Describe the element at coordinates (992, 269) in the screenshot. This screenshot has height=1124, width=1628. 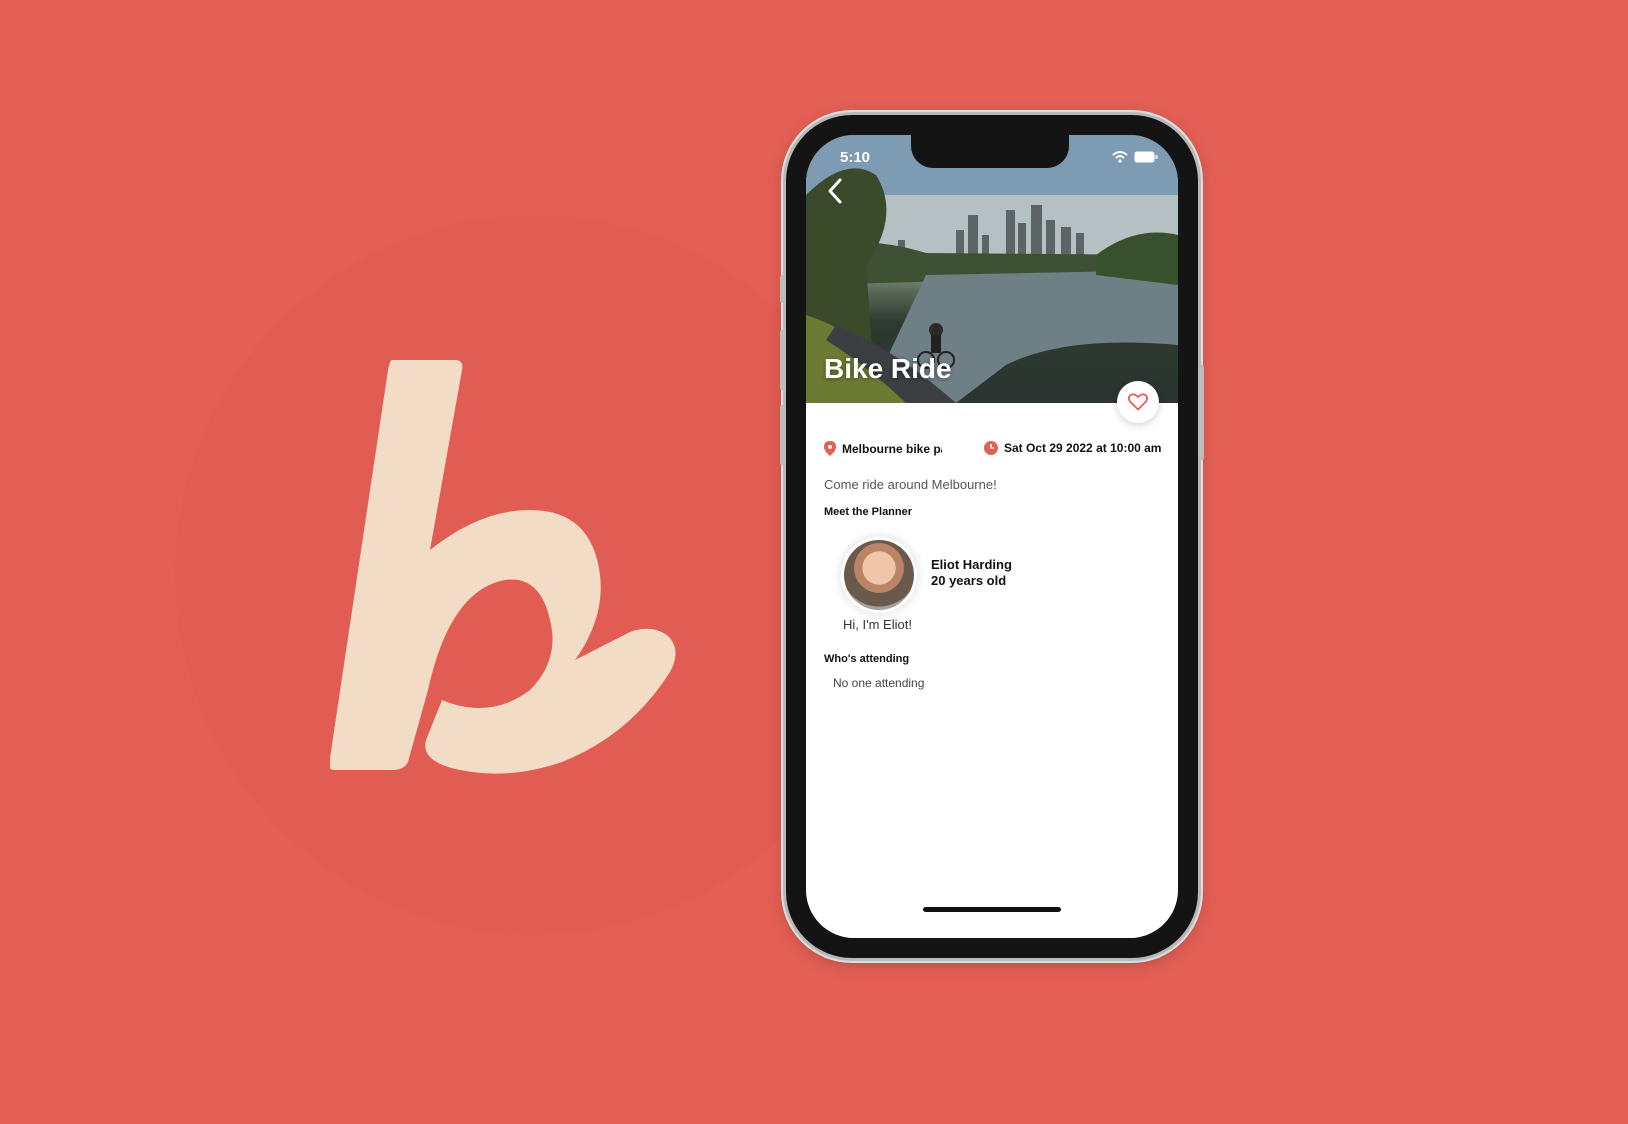
I see `event-hero-image: 5:10 Bike Ride` at that location.